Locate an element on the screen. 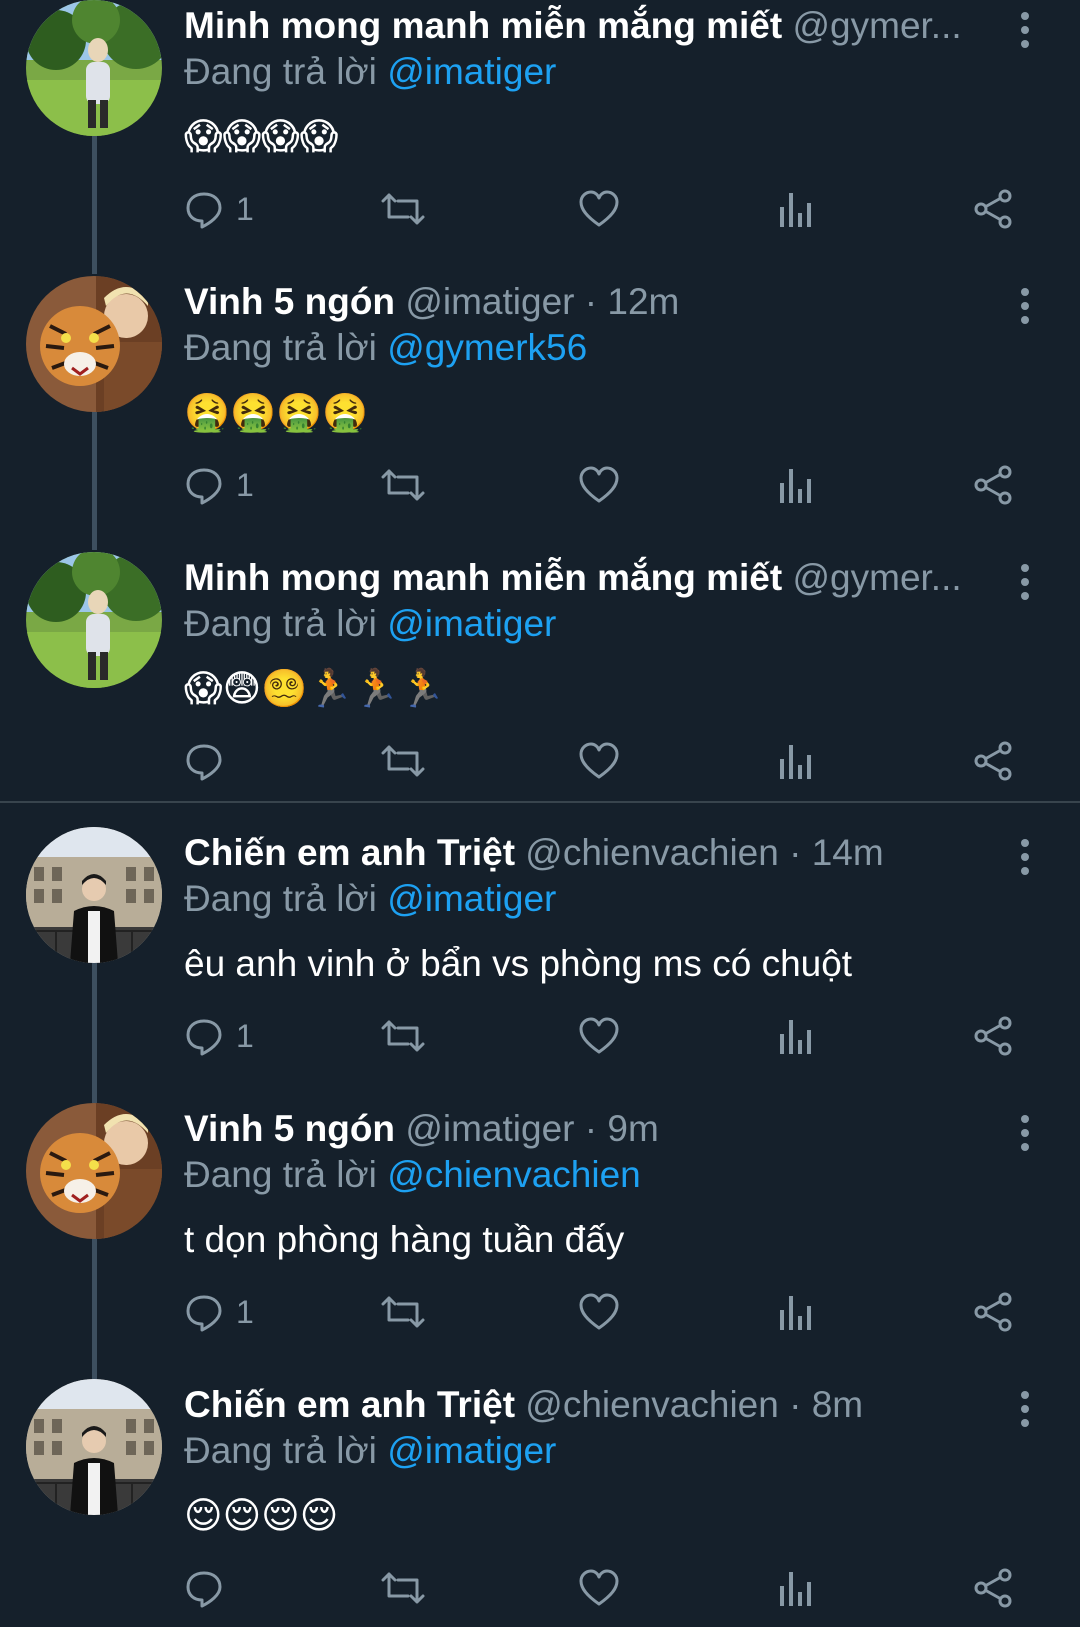 Image resolution: width=1080 pixels, height=1627 pixels. tweet-time: 12m is located at coordinates (643, 301).